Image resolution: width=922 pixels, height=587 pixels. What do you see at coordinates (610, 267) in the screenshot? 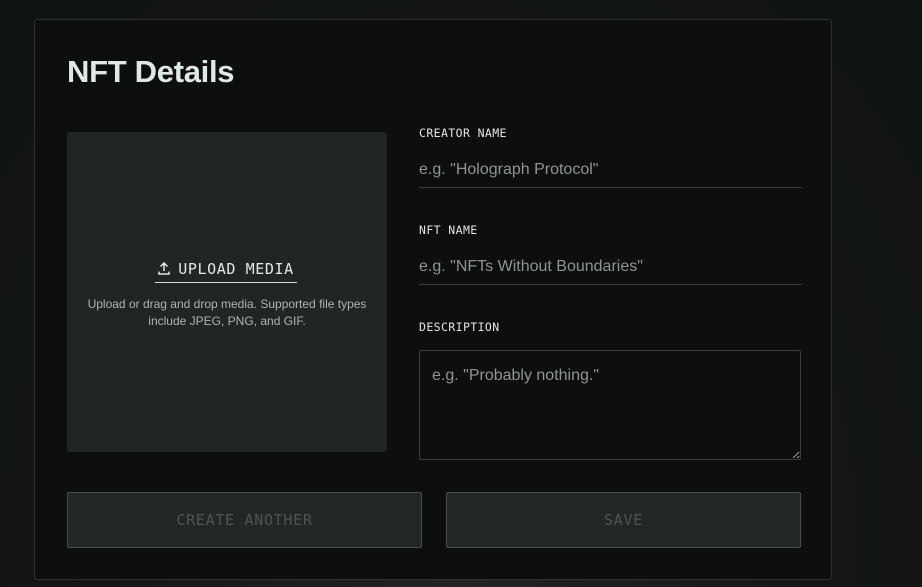
I see `nft-name-input` at bounding box center [610, 267].